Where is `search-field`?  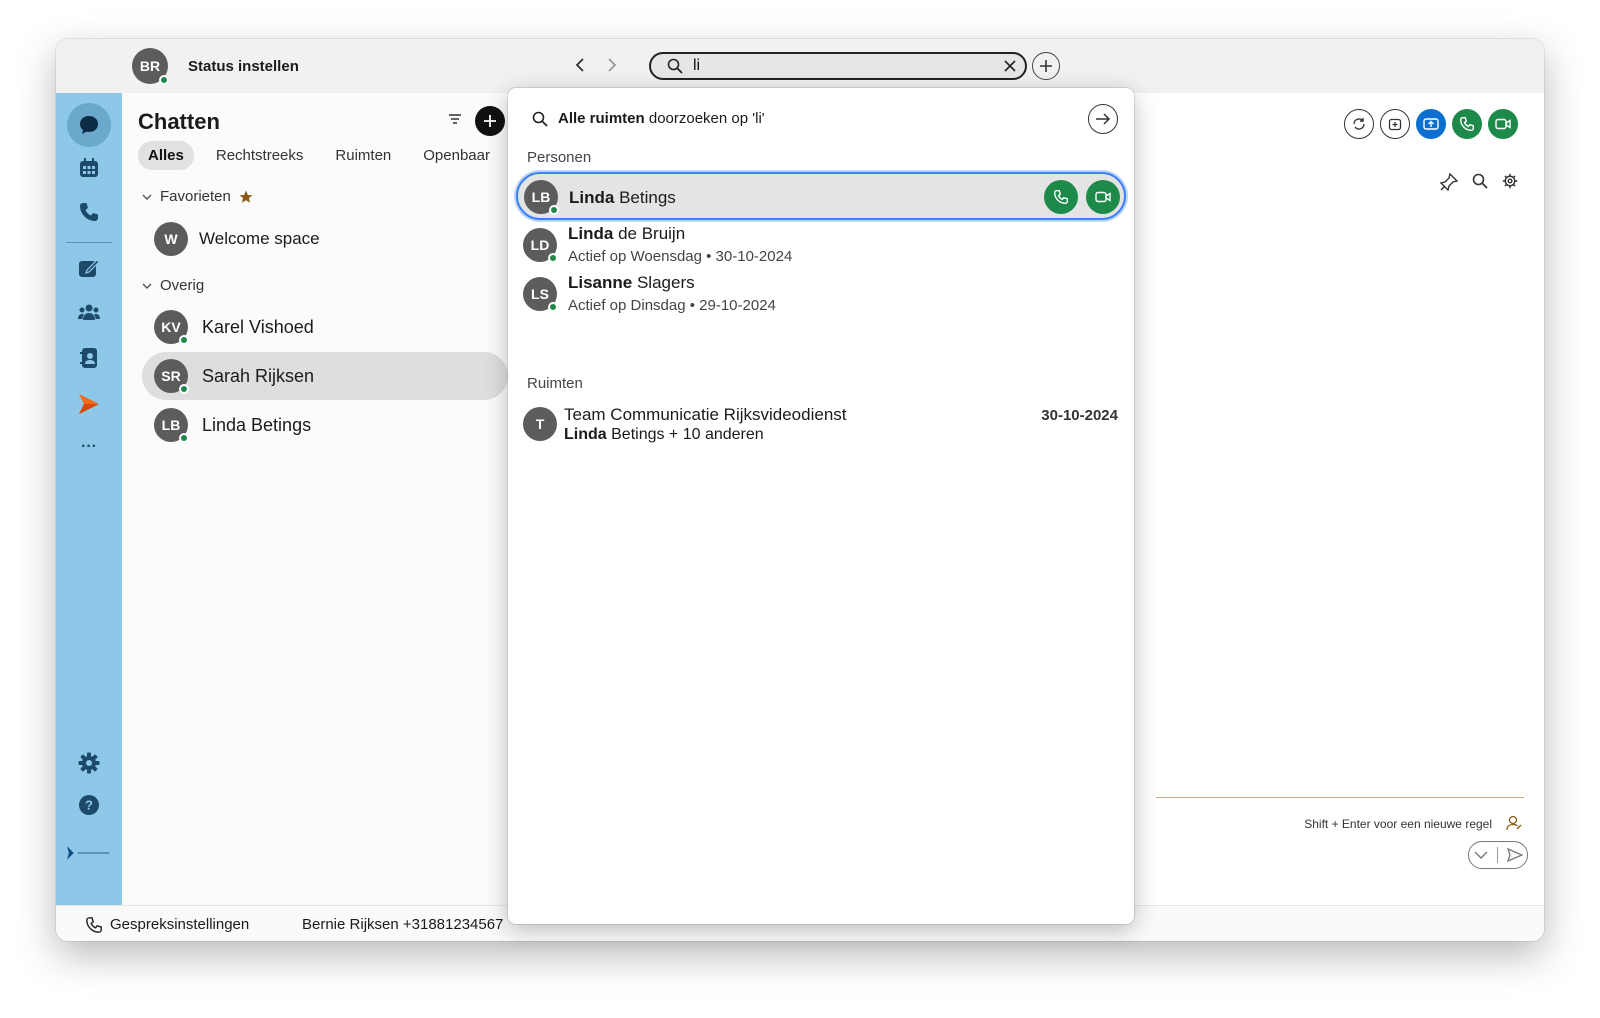 search-field is located at coordinates (838, 66).